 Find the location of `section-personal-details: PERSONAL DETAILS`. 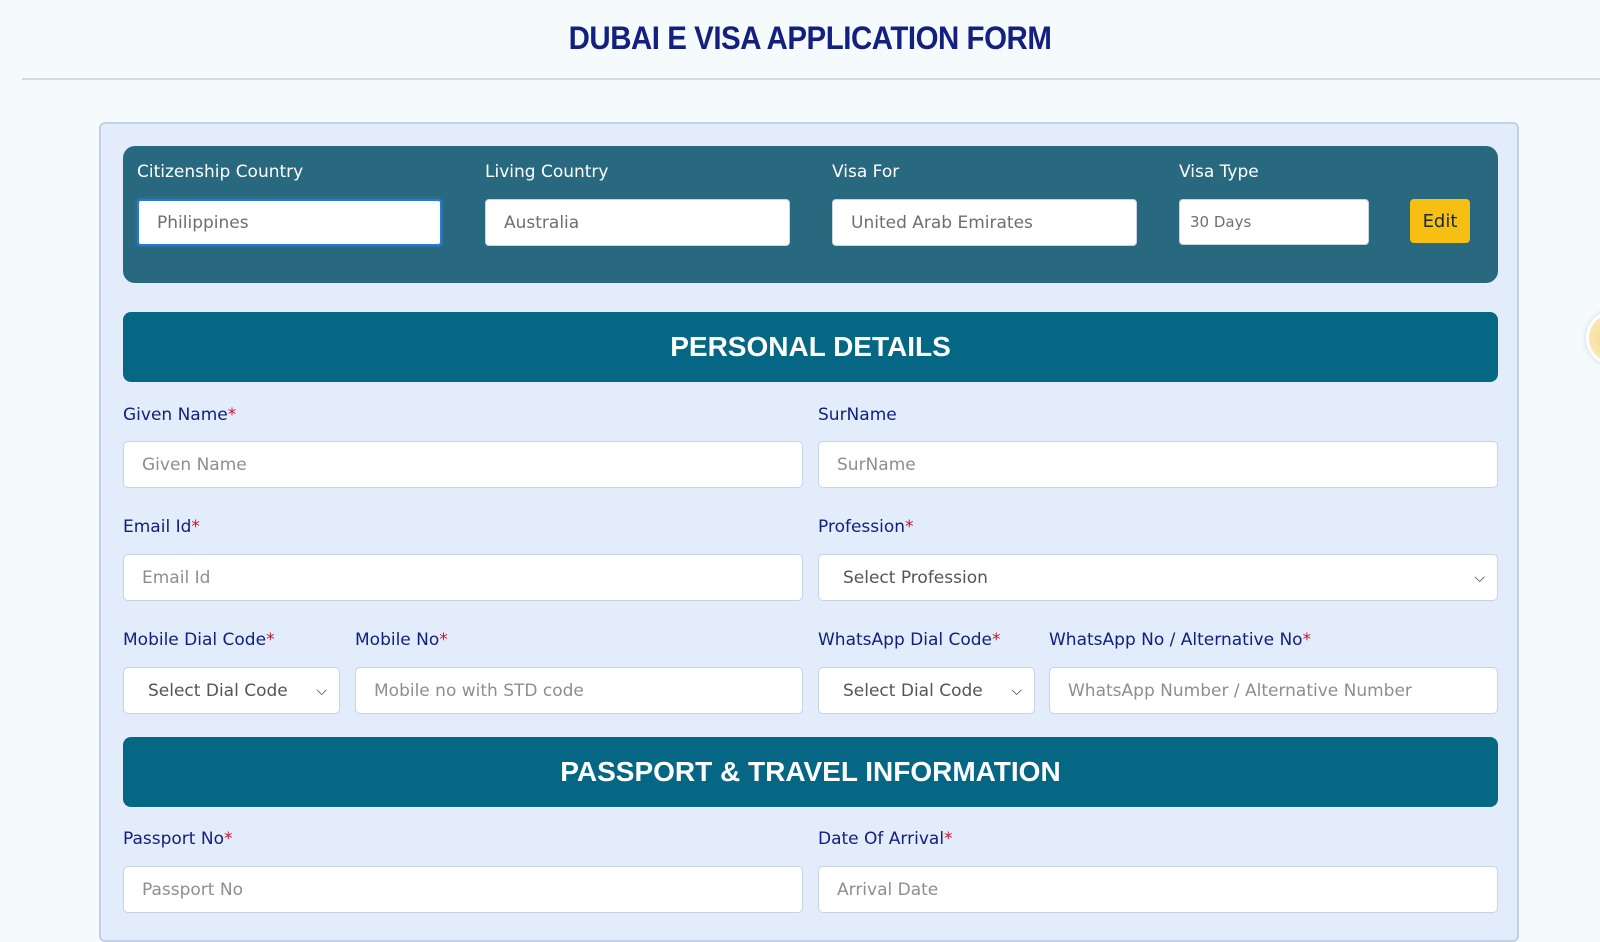

section-personal-details: PERSONAL DETAILS is located at coordinates (810, 347).